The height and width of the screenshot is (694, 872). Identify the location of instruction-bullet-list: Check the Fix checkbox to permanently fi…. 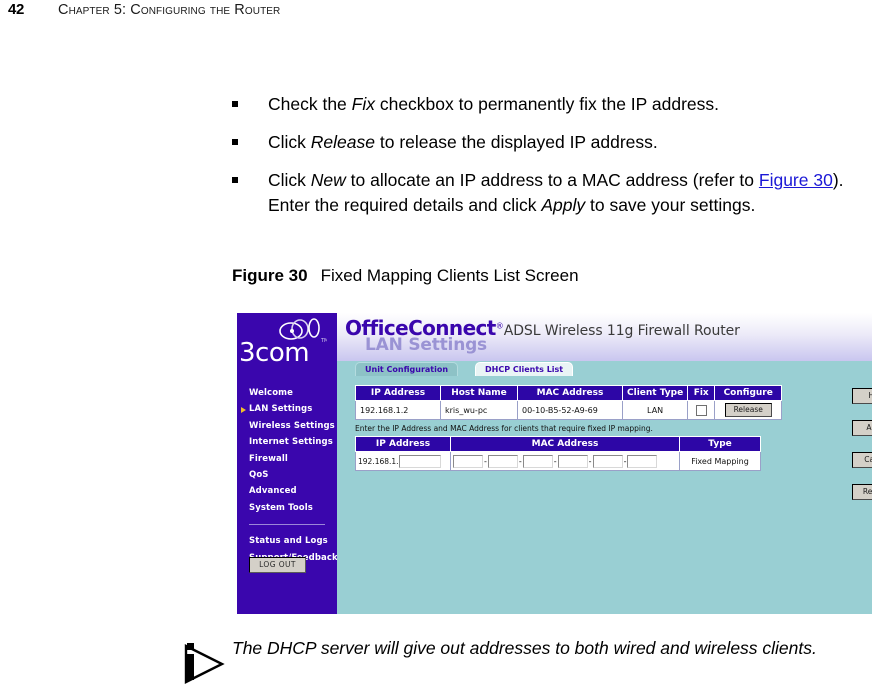
(552, 161).